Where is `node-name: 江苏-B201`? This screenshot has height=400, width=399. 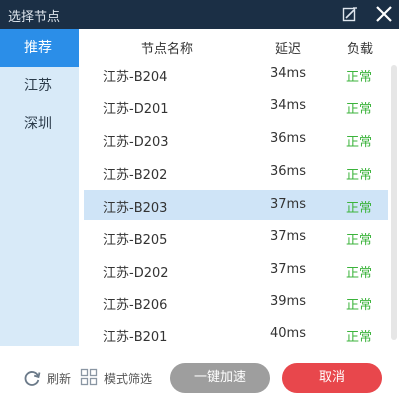 node-name: 江苏-B201 is located at coordinates (135, 337).